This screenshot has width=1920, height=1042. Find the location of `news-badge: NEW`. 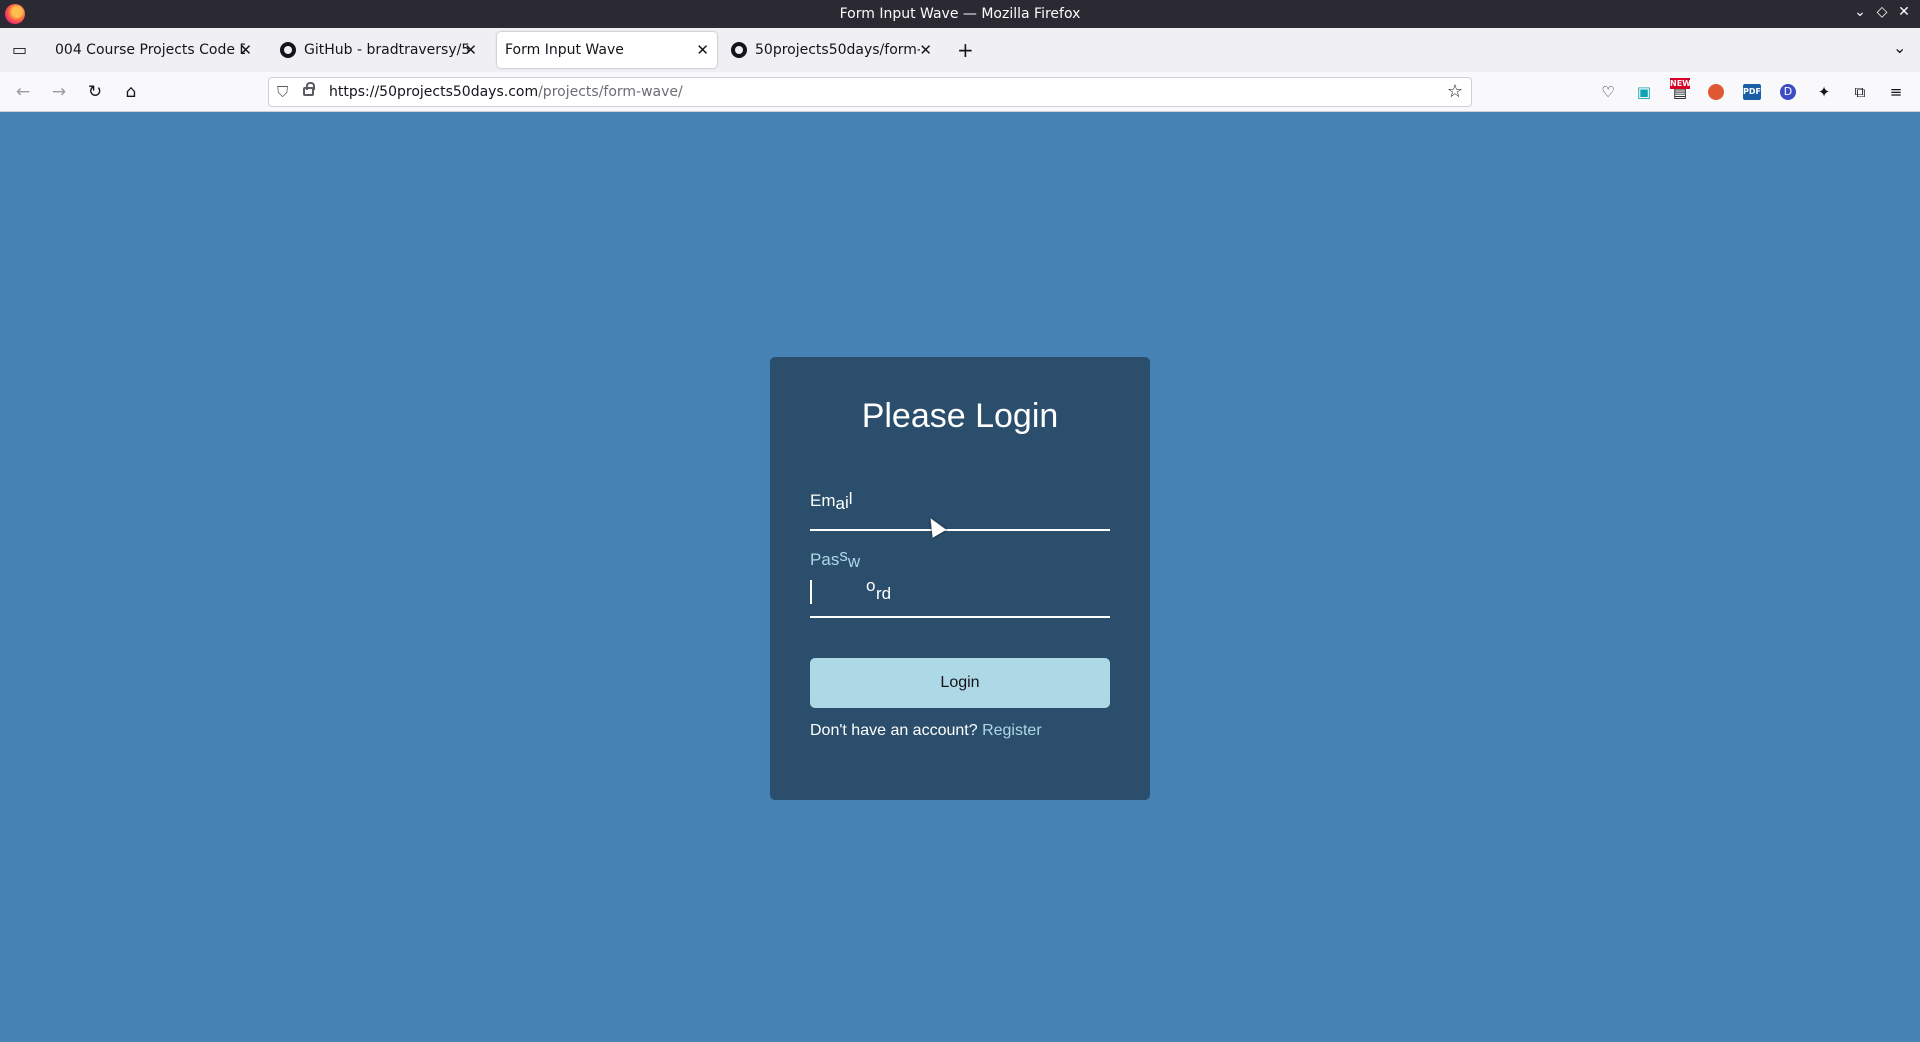

news-badge: NEW is located at coordinates (1680, 83).